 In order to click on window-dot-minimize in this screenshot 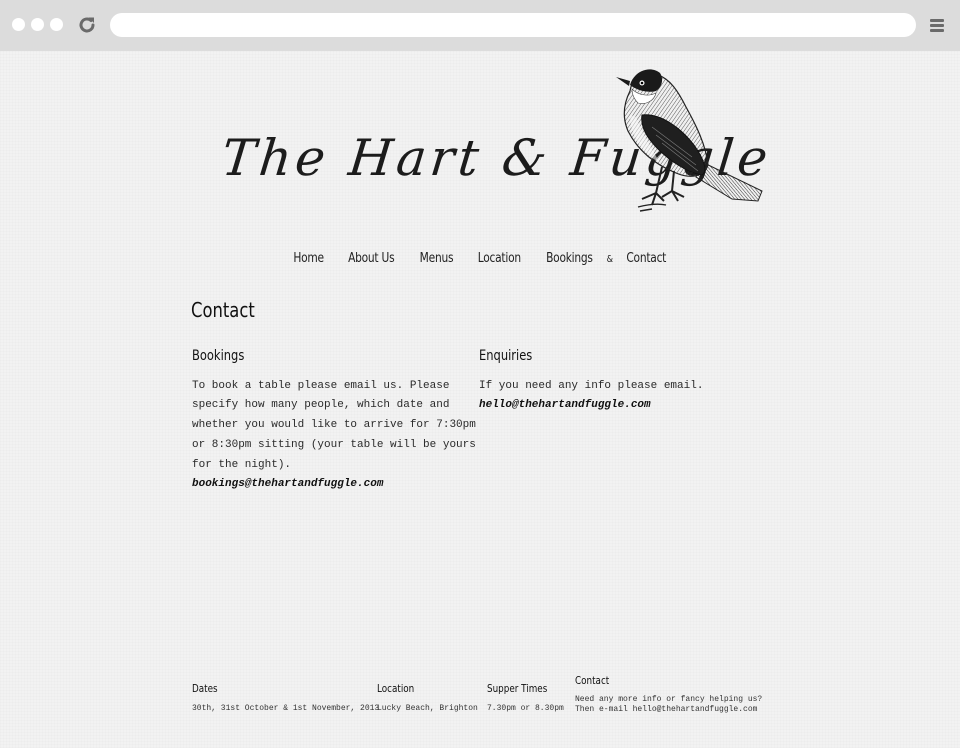, I will do `click(37, 24)`.